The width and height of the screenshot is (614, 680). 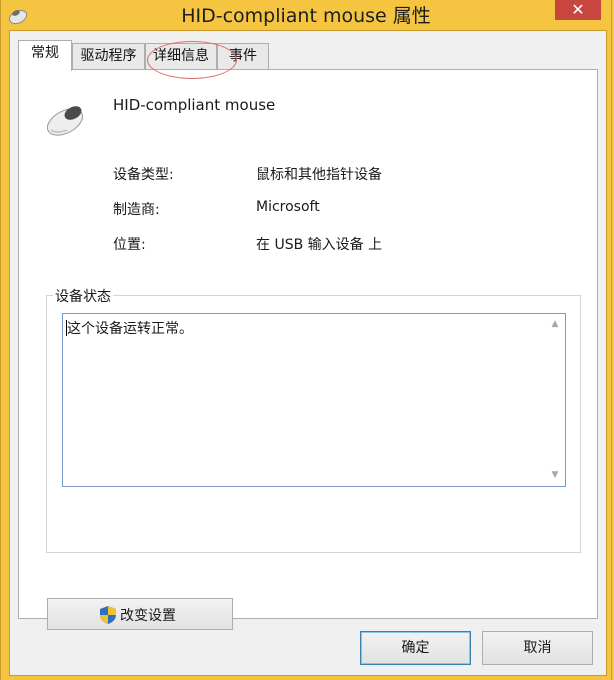 I want to click on device-name: HID-compliant mouse, so click(x=194, y=105).